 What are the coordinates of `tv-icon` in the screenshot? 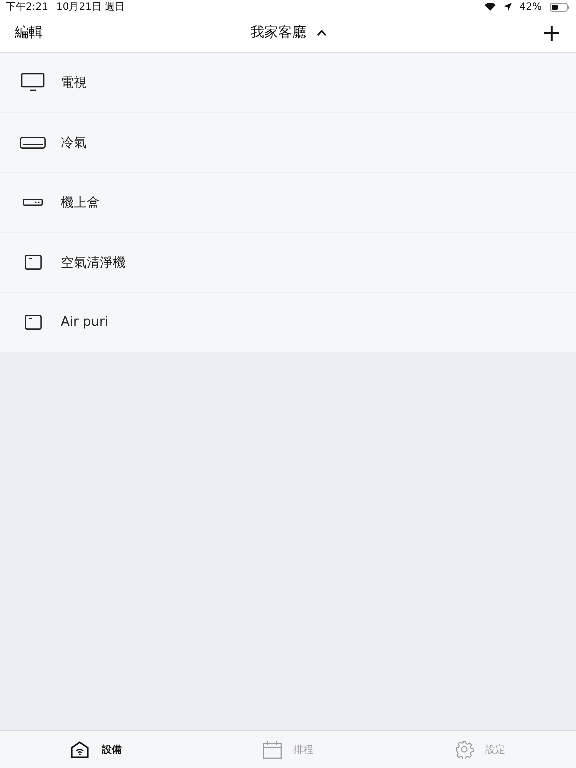 It's located at (33, 82).